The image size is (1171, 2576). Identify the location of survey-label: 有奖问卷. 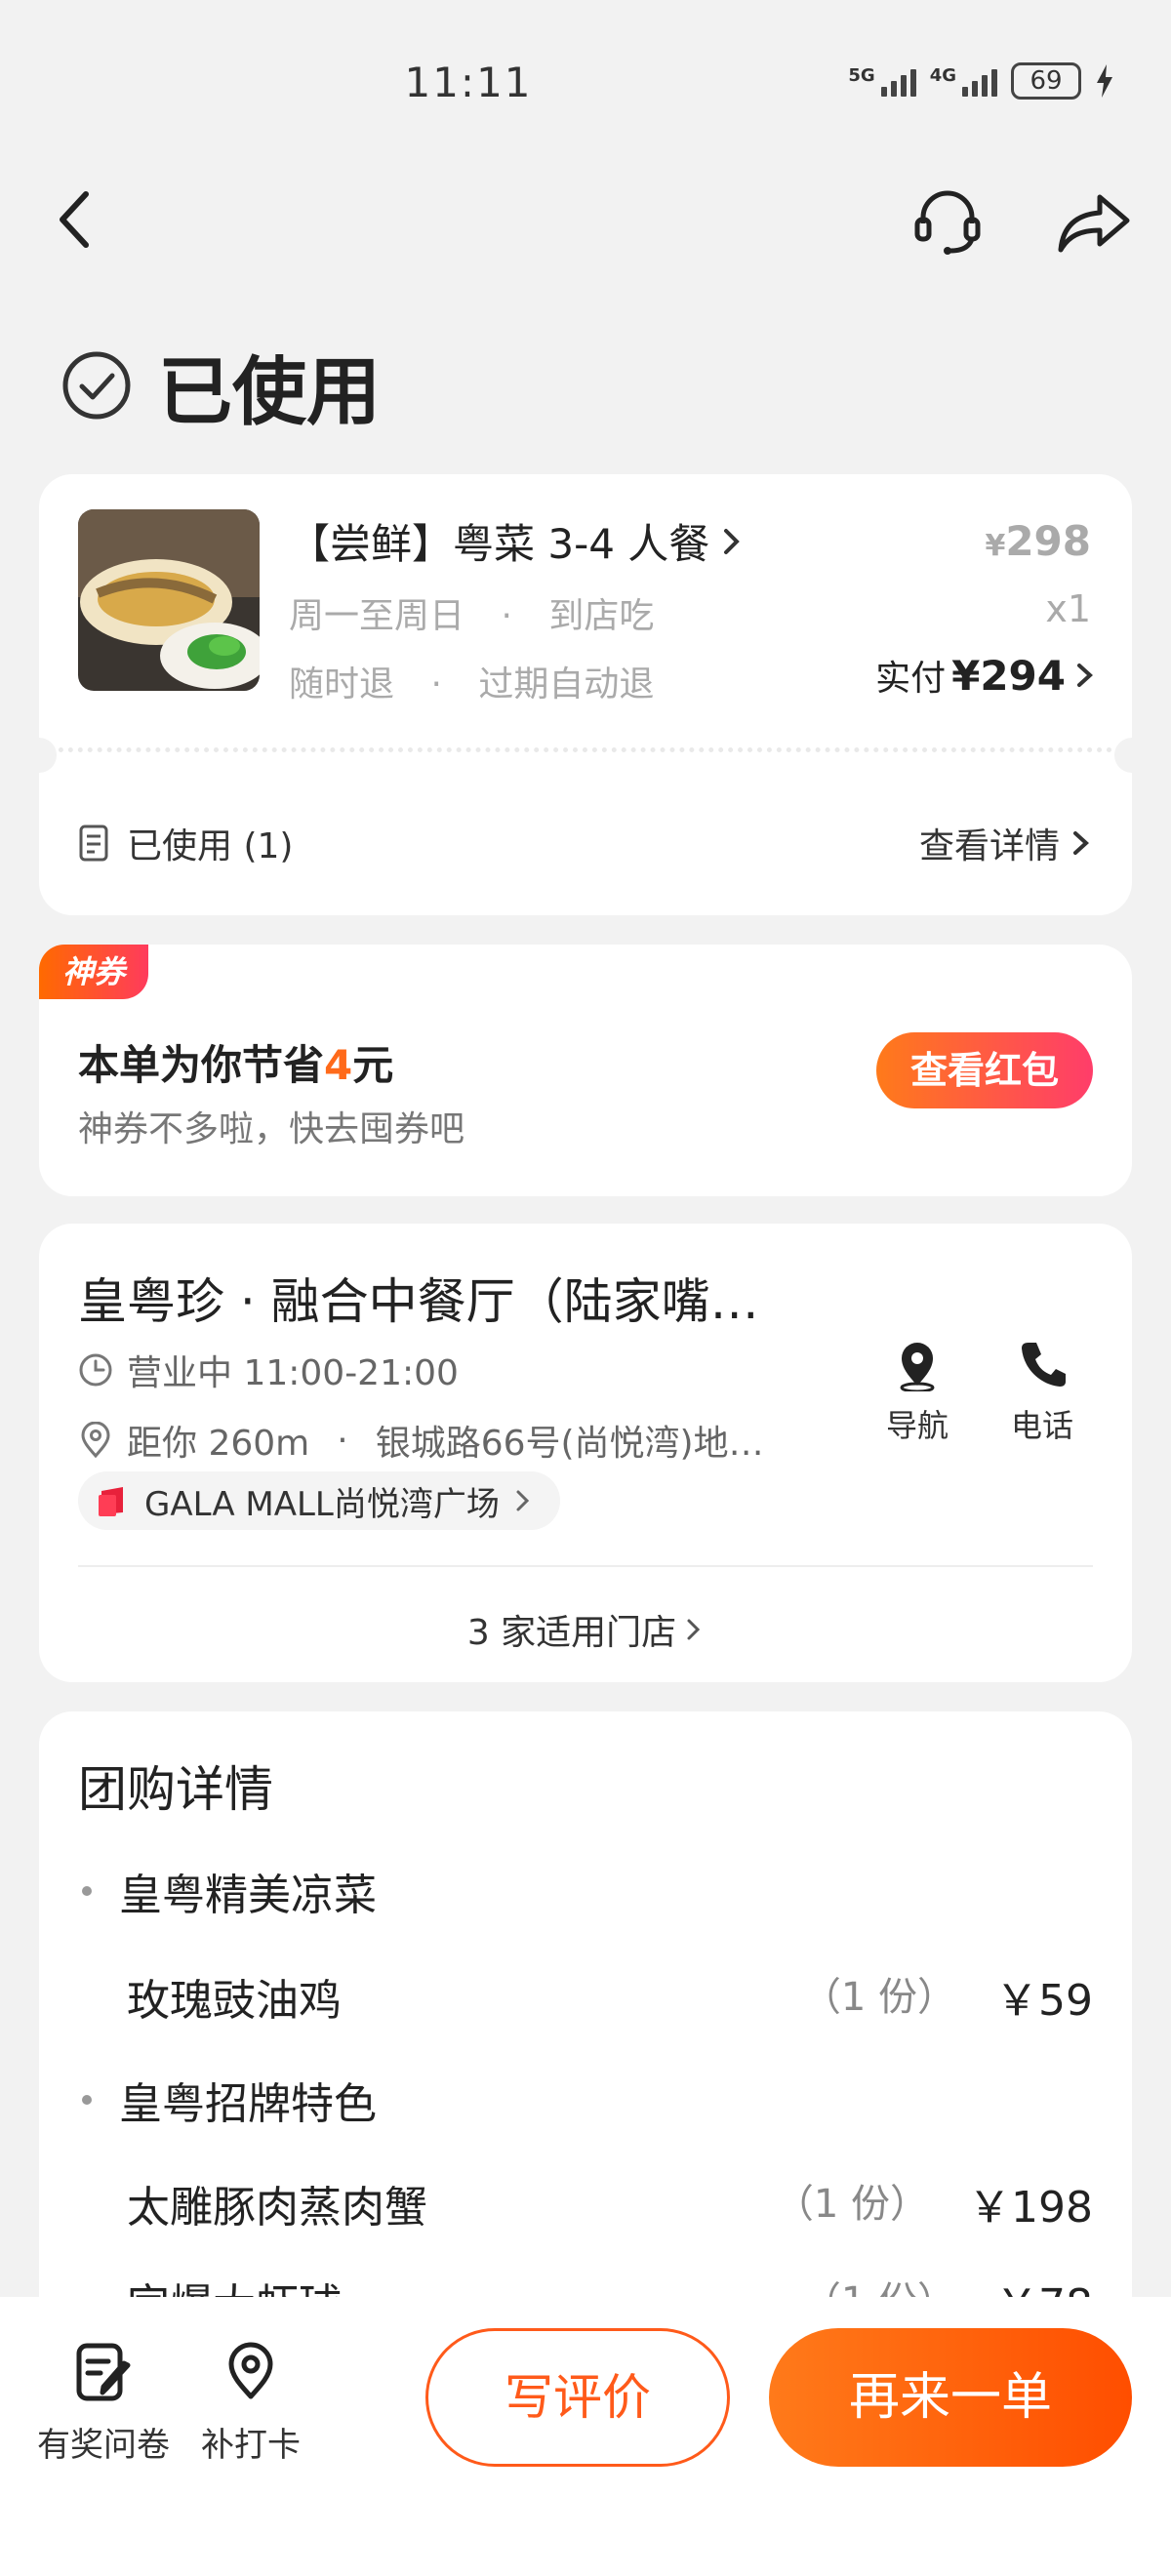
(103, 2445).